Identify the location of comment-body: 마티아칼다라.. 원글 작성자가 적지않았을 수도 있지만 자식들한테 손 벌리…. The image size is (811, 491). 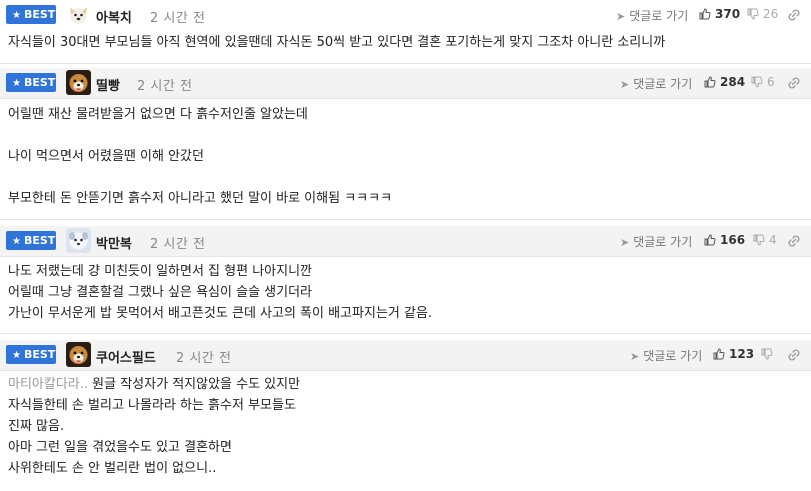
(154, 426).